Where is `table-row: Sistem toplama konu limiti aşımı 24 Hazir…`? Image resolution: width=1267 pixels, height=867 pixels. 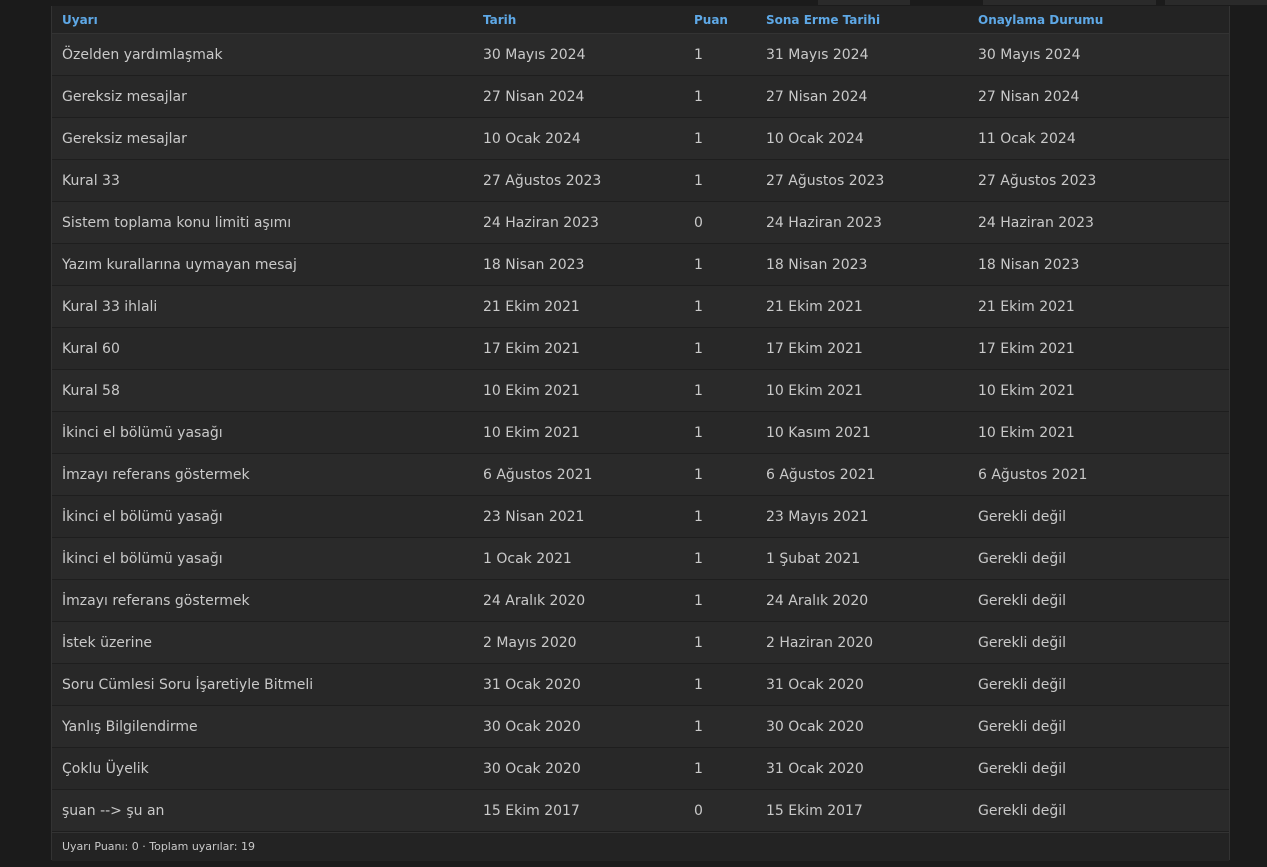 table-row: Sistem toplama konu limiti aşımı 24 Hazir… is located at coordinates (640, 222).